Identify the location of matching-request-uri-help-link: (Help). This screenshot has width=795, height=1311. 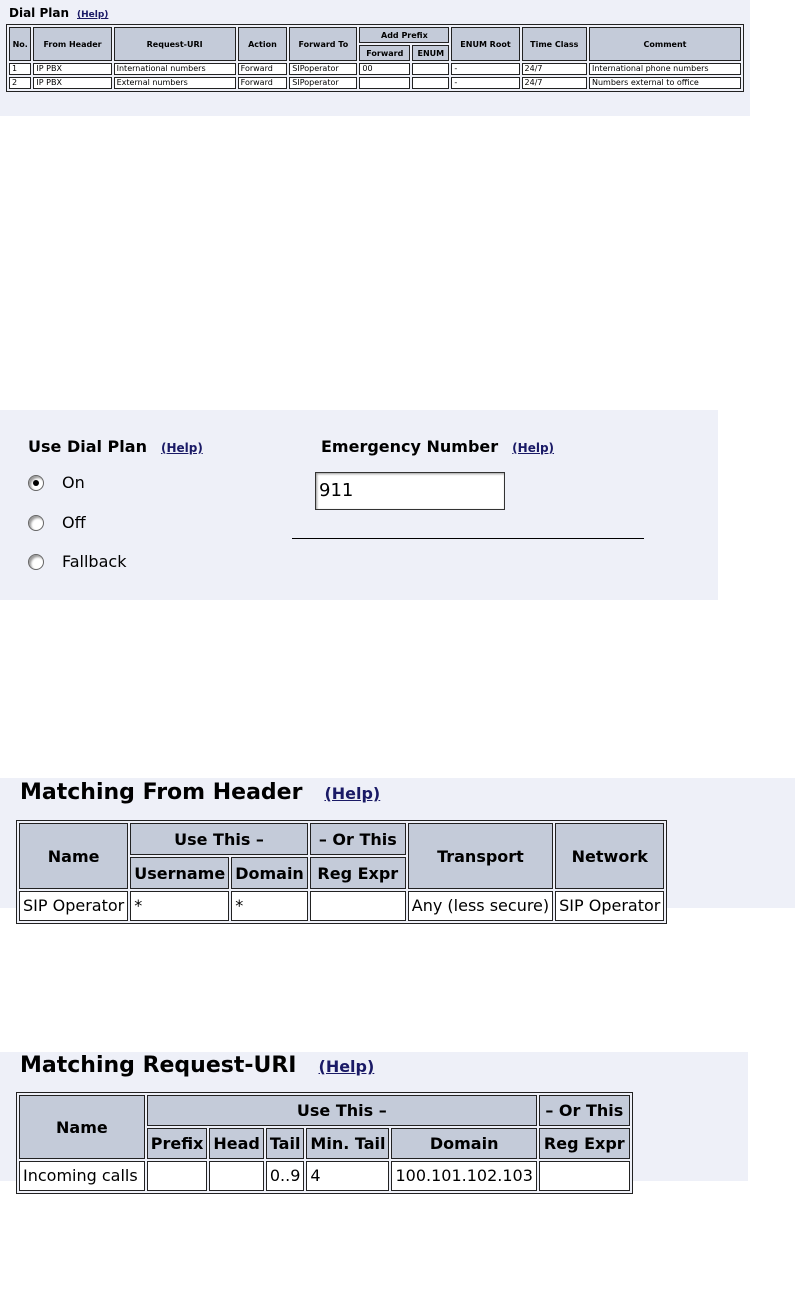
(347, 1066).